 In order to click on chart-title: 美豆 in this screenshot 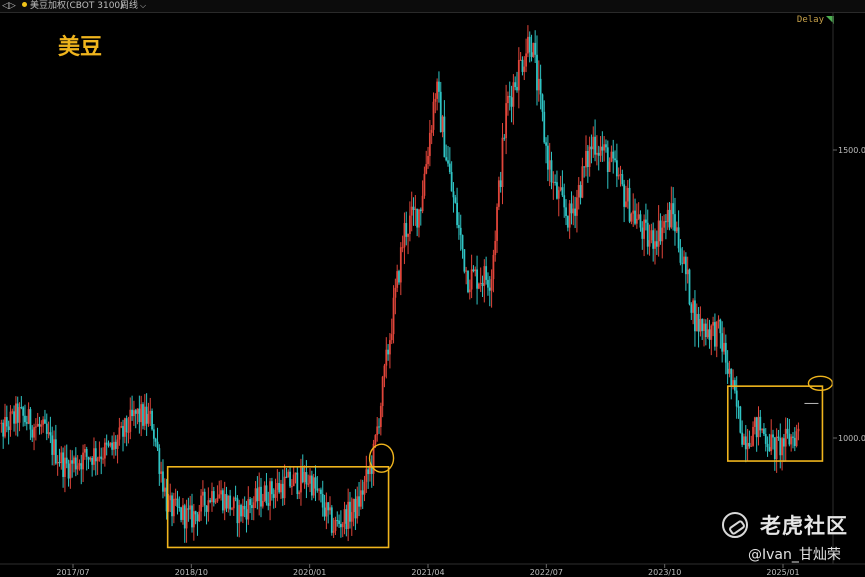, I will do `click(80, 47)`.